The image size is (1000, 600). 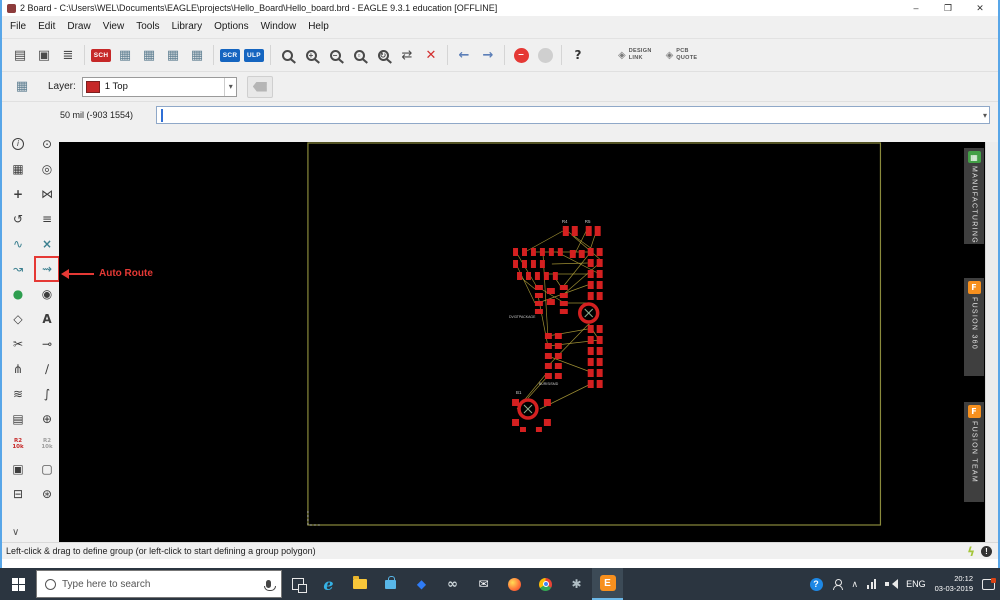 I want to click on menu-item: Library, so click(x=187, y=27).